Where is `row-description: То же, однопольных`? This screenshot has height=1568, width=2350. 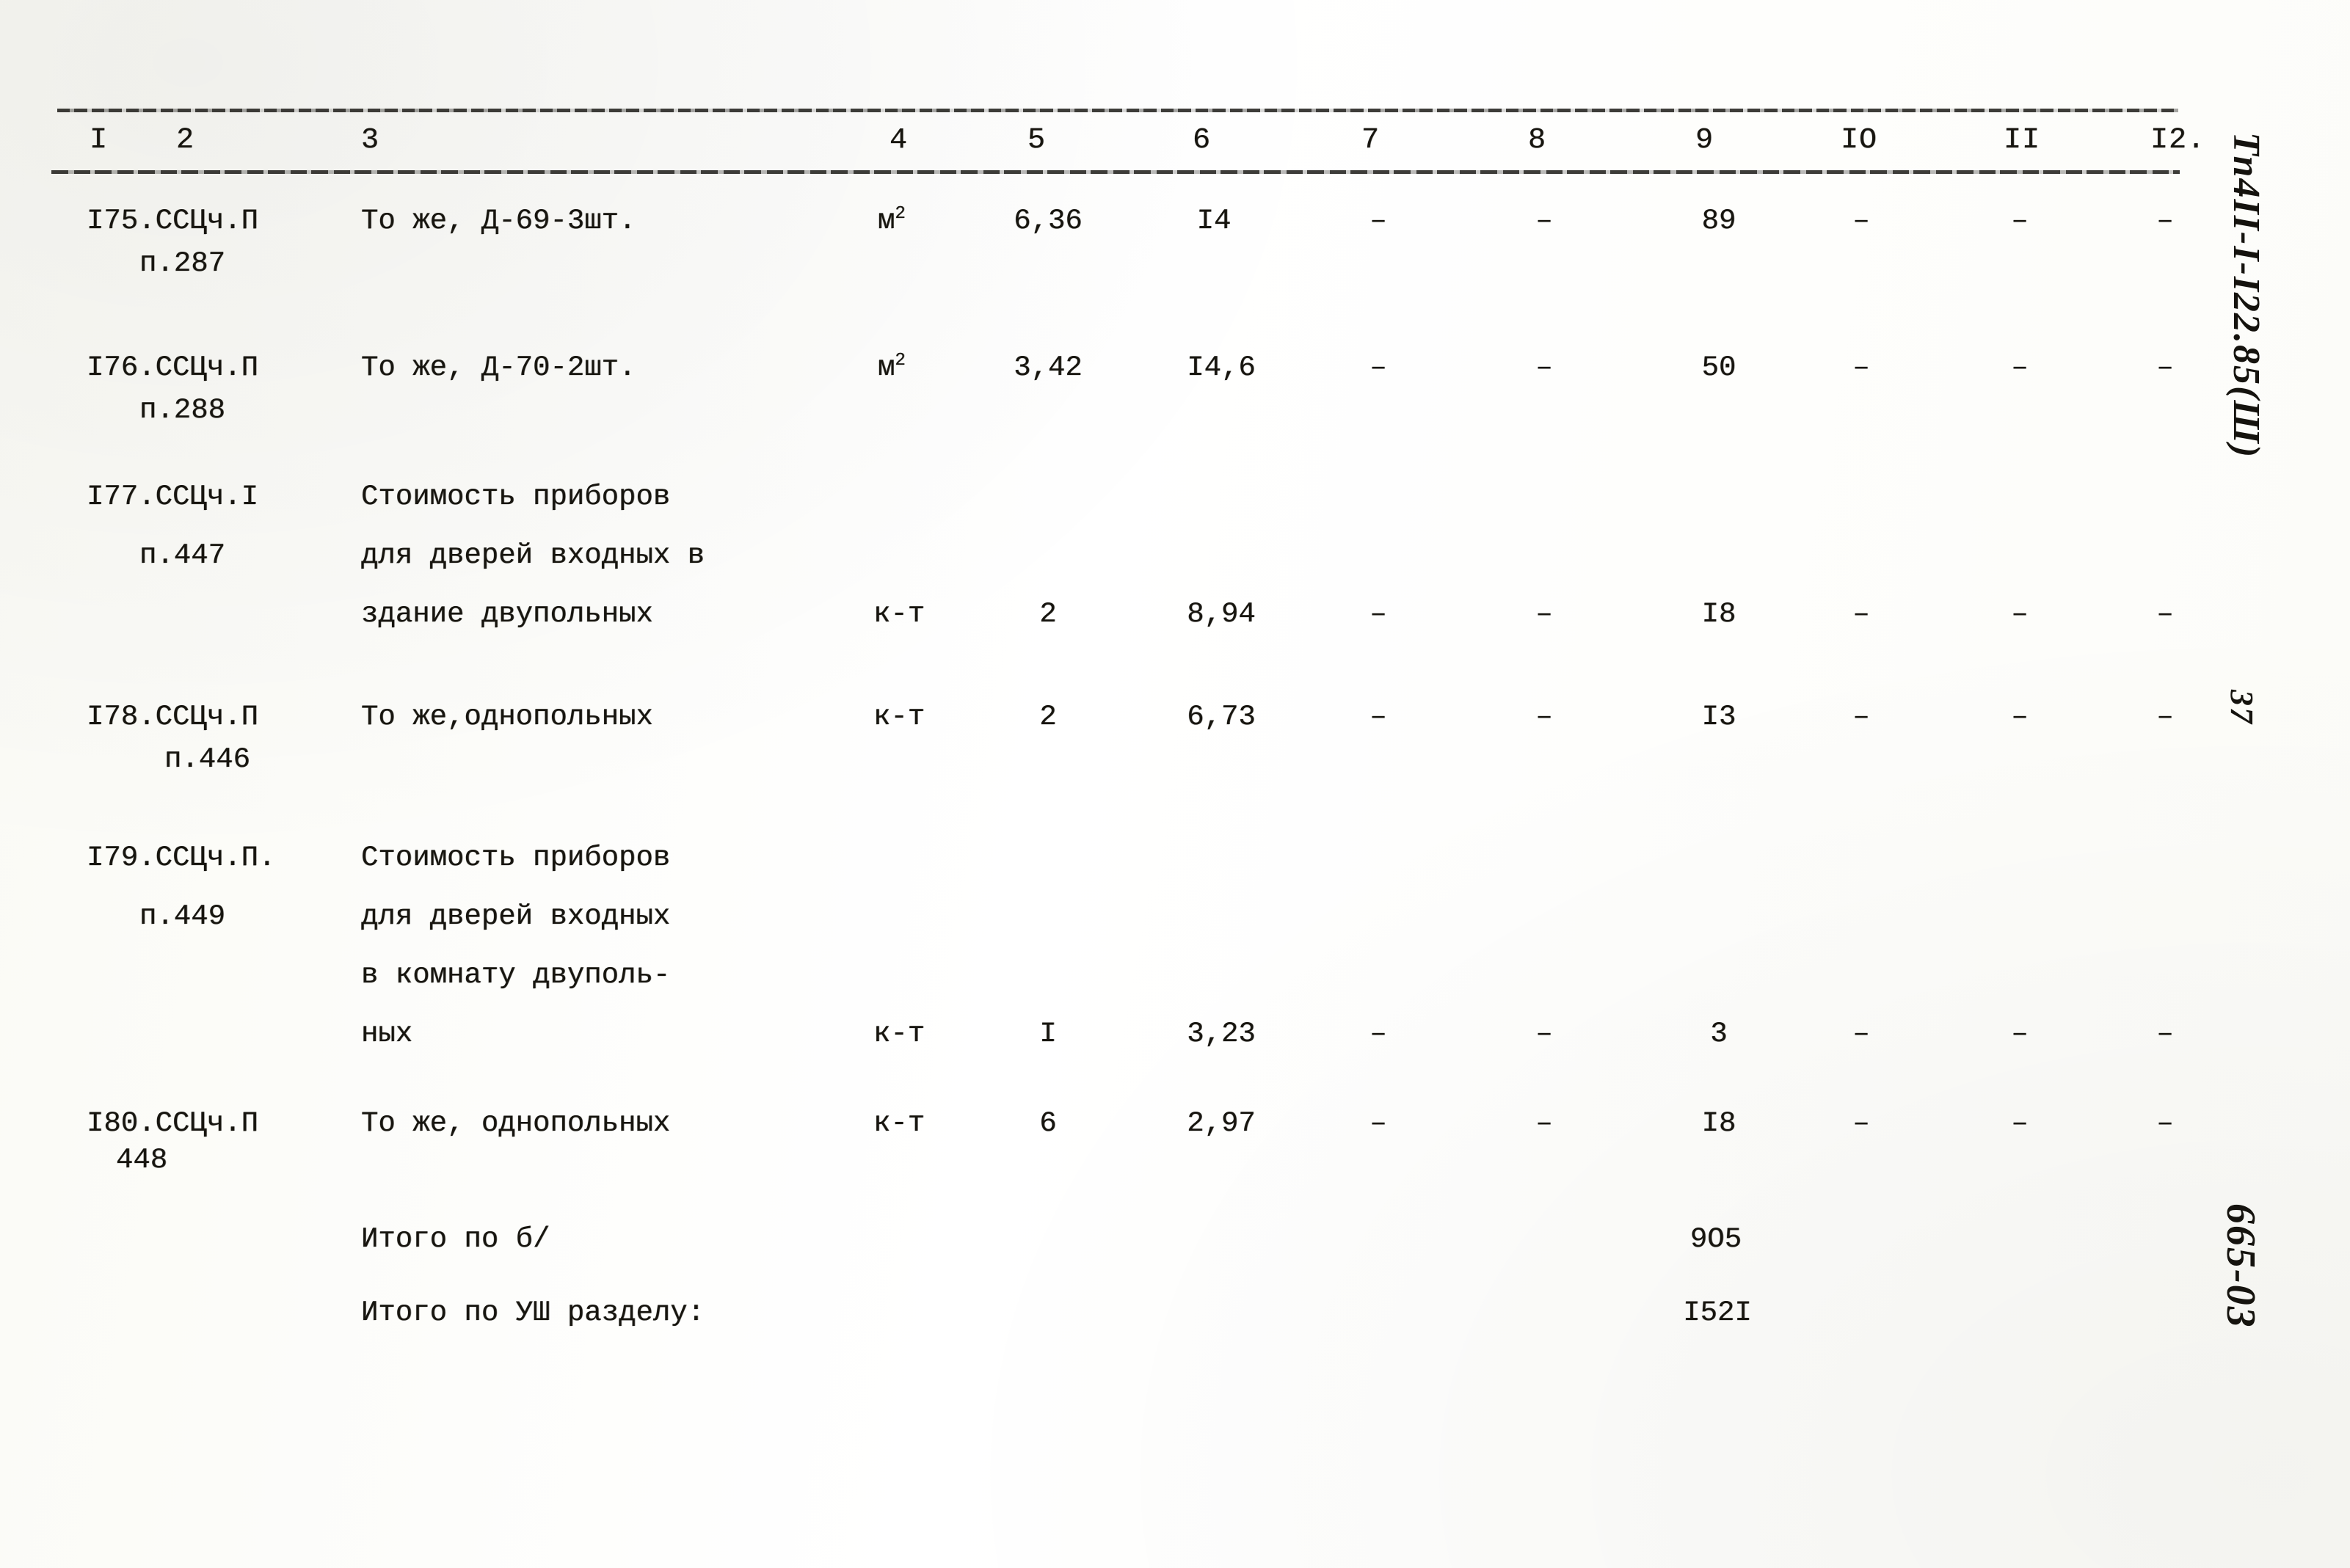 row-description: То же, однопольных is located at coordinates (516, 1123).